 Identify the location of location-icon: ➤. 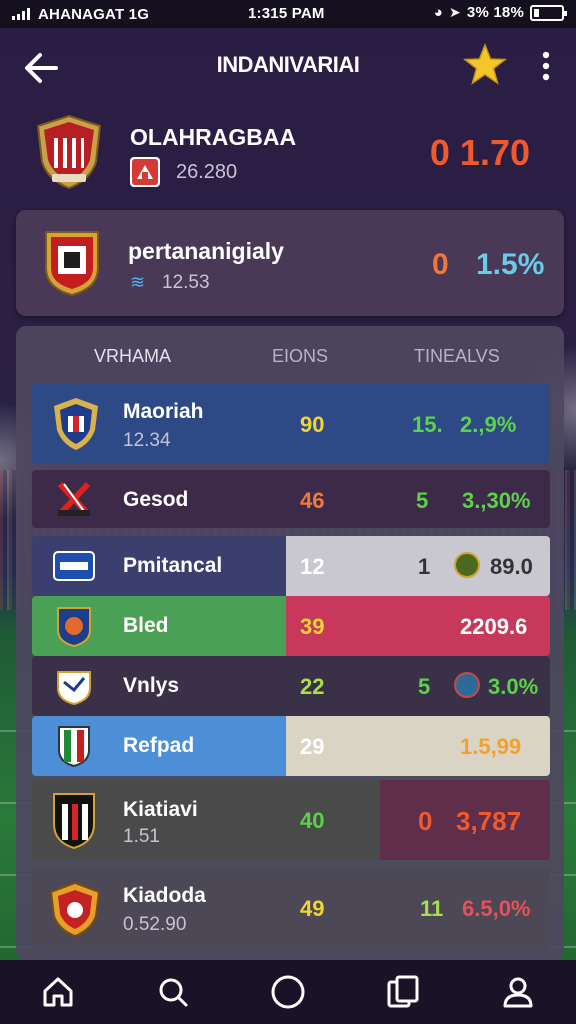
(454, 12).